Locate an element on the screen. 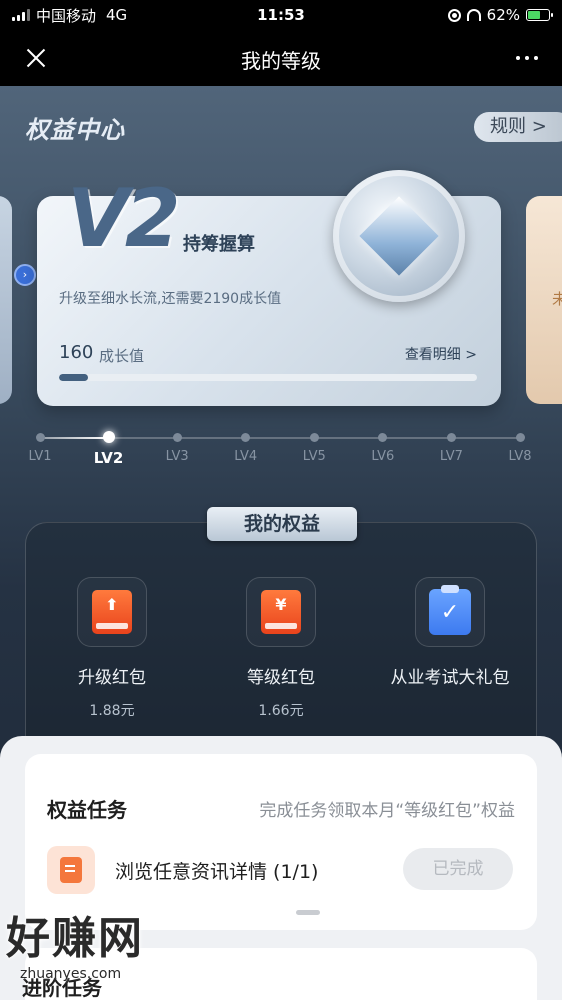  growth-progress-fill is located at coordinates (74, 377).